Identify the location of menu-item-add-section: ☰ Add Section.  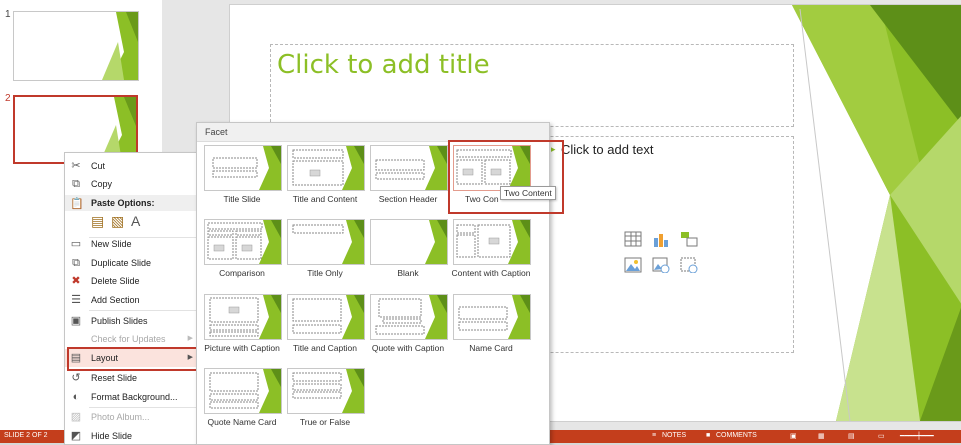
(133, 300).